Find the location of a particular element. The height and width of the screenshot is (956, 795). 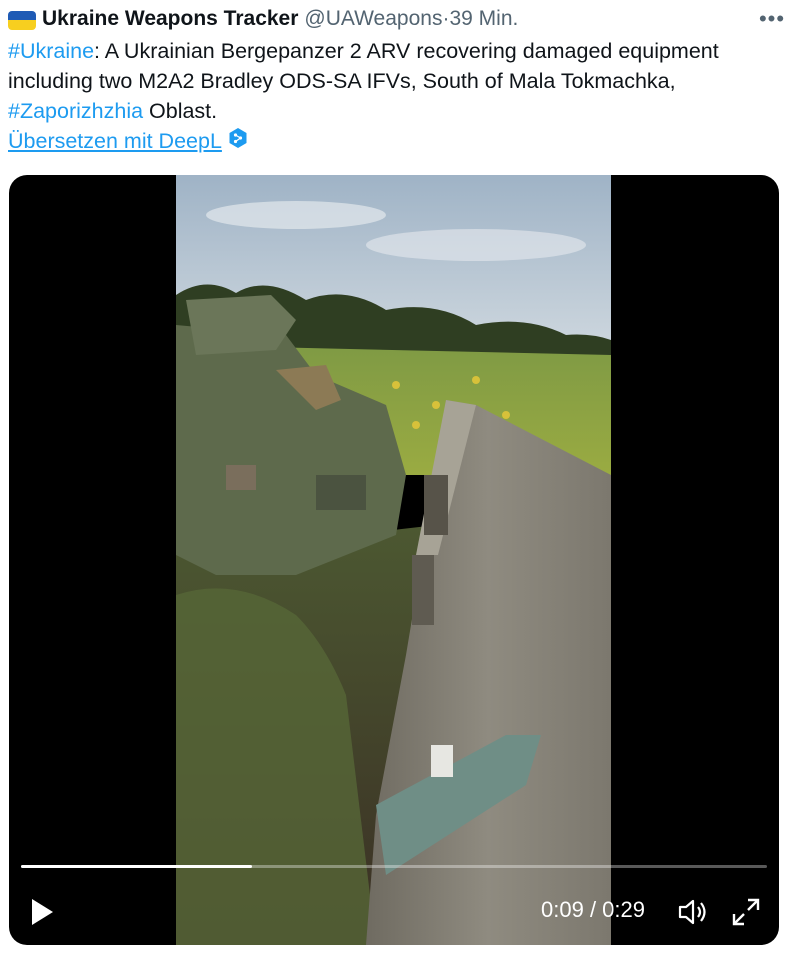

more-options-icon: ••• is located at coordinates (772, 19).